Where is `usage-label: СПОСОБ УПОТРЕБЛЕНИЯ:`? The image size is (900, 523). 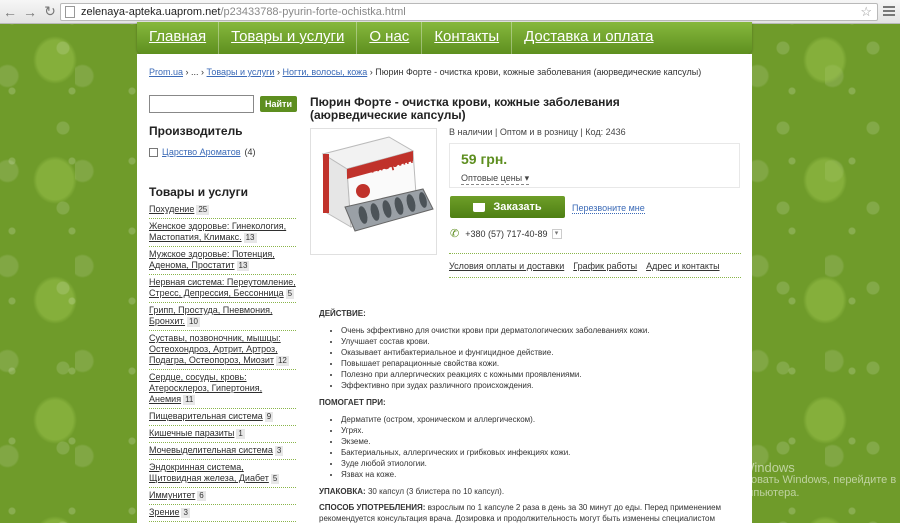
usage-label: СПОСОБ УПОТРЕБЛЕНИЯ: is located at coordinates (372, 507).